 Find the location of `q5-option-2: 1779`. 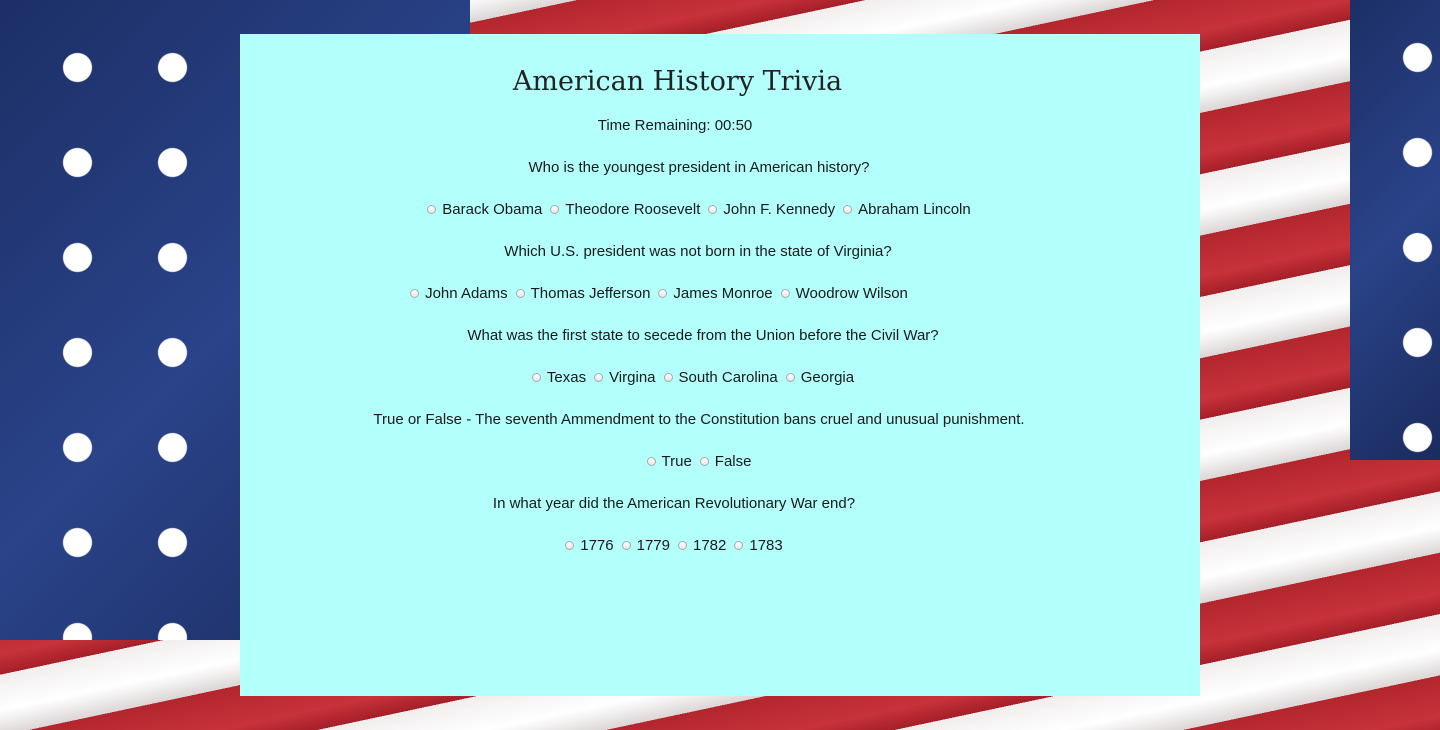

q5-option-2: 1779 is located at coordinates (645, 545).